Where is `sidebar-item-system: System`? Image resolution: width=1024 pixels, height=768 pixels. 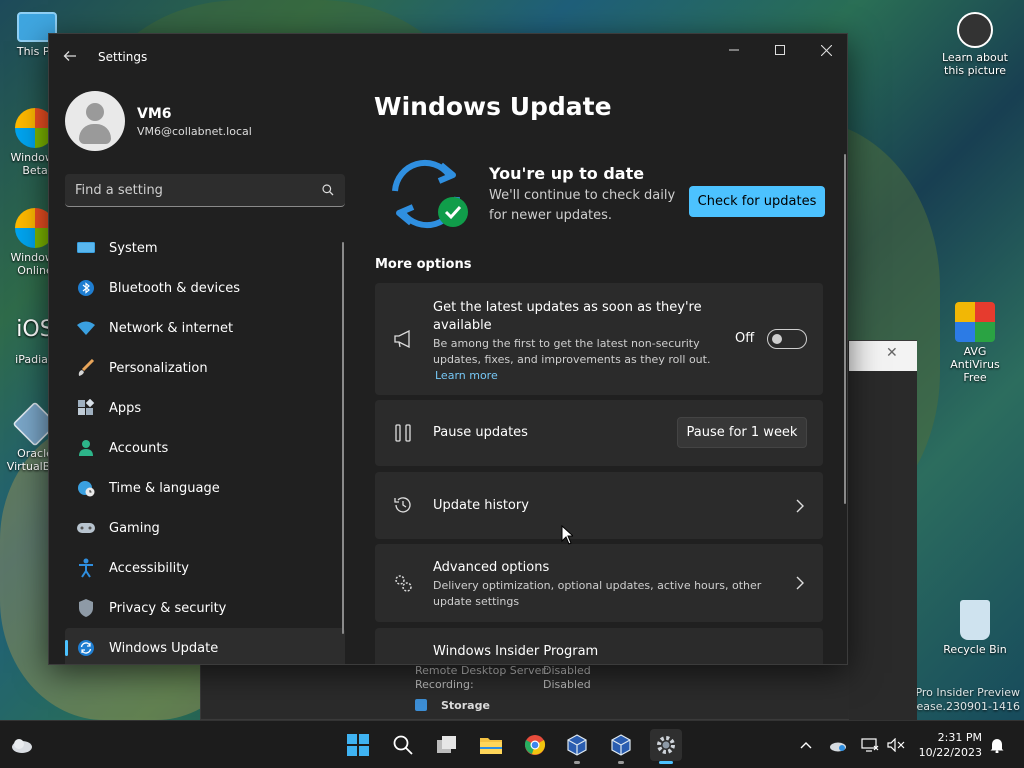 sidebar-item-system: System is located at coordinates (205, 248).